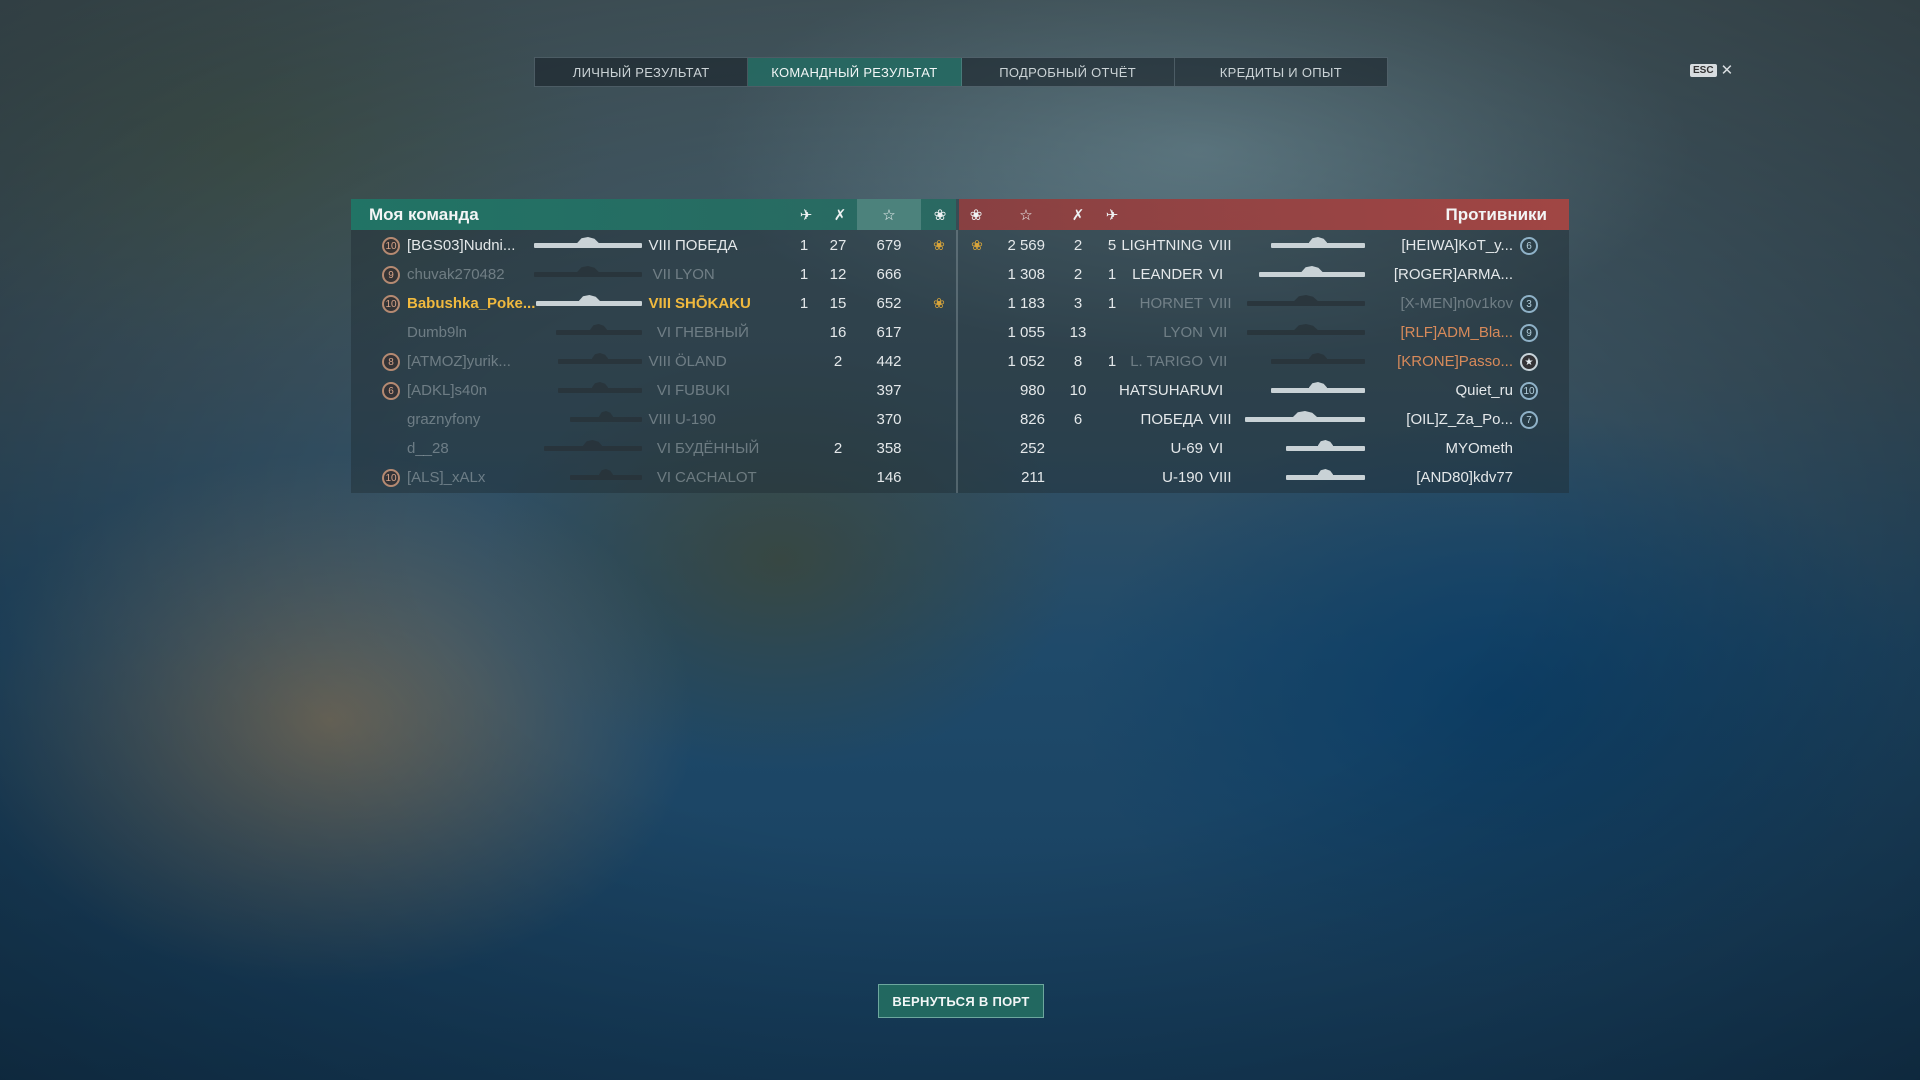  What do you see at coordinates (1078, 390) in the screenshot?
I see `ships-destroyed: 10` at bounding box center [1078, 390].